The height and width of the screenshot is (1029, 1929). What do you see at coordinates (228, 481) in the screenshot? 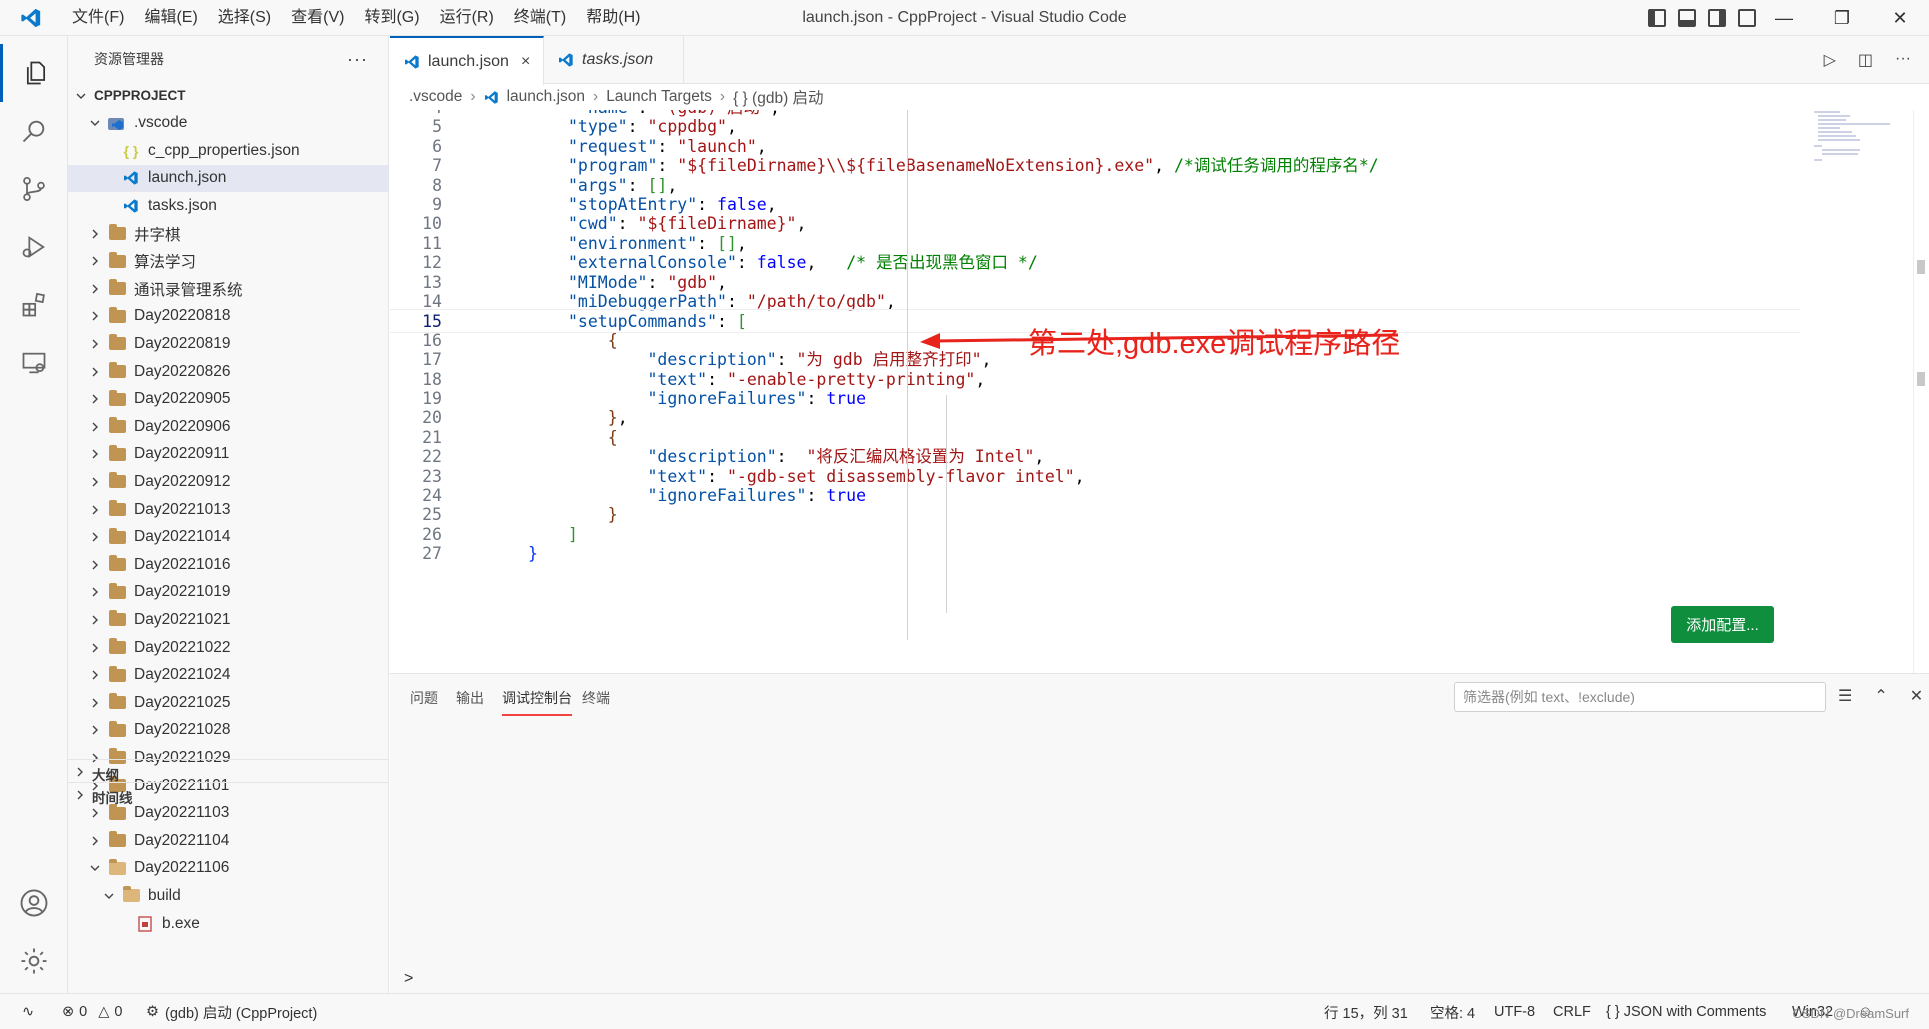
I see `folder-item: Day20220912` at bounding box center [228, 481].